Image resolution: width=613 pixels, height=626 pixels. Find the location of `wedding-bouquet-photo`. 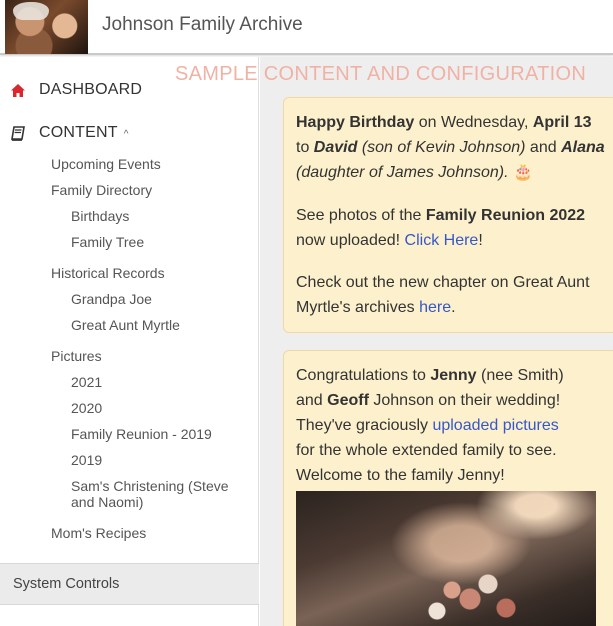

wedding-bouquet-photo is located at coordinates (446, 558).